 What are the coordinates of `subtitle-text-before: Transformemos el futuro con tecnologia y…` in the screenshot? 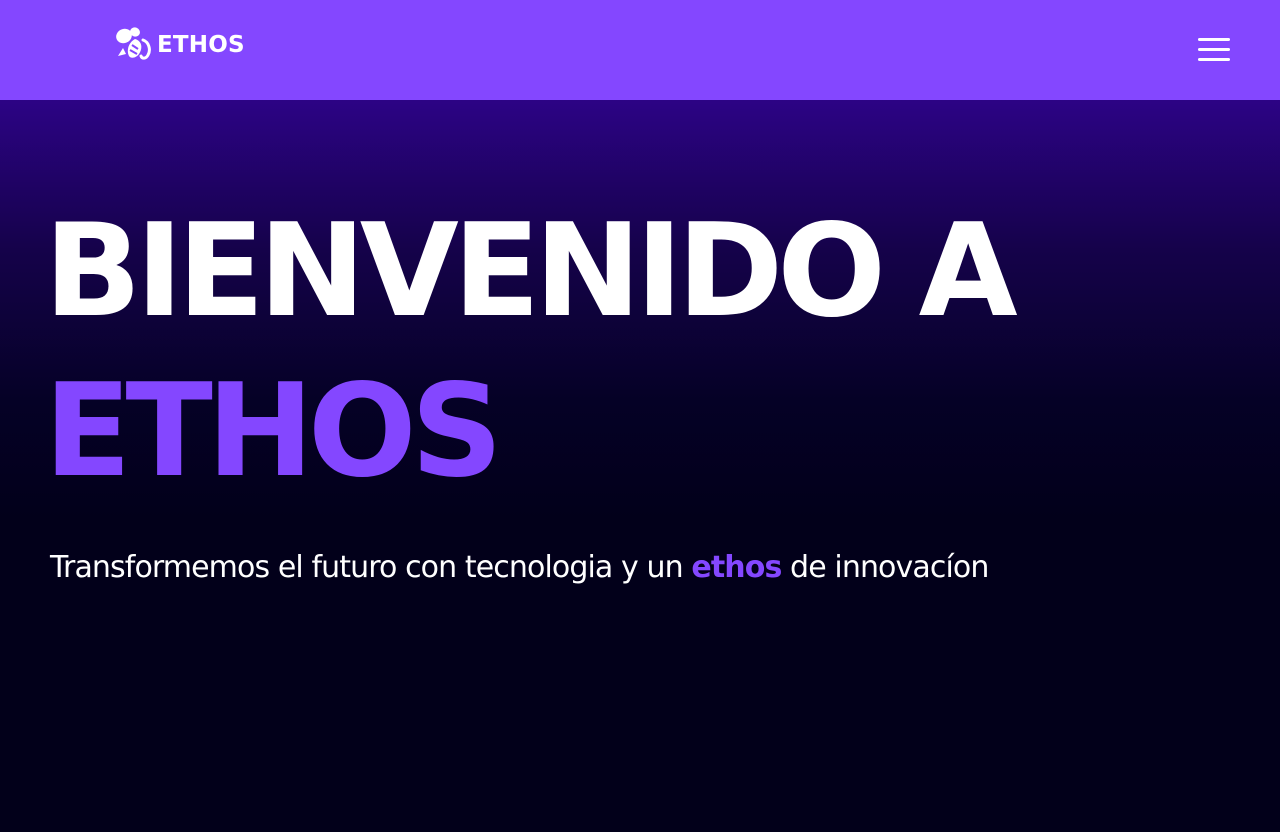 It's located at (371, 567).